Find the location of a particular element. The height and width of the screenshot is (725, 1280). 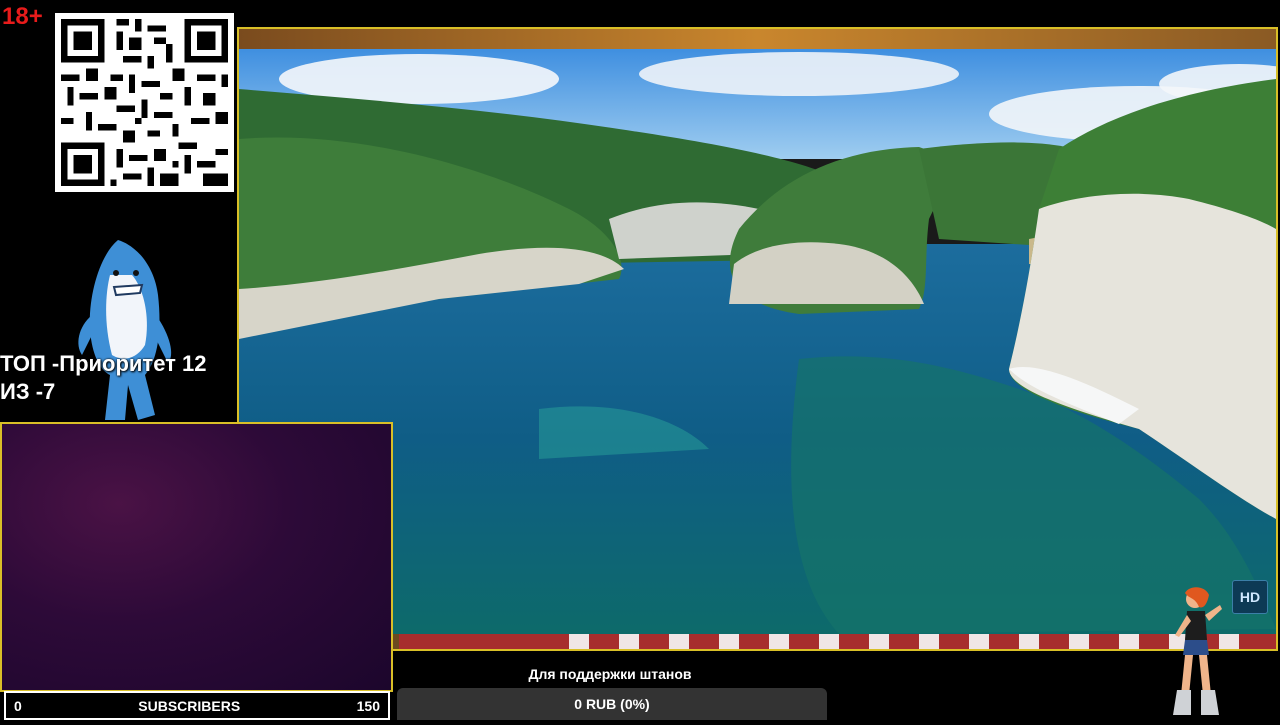

subscriber-goal-bar: 0 SUBSCRIBERS 150 is located at coordinates (197, 705).